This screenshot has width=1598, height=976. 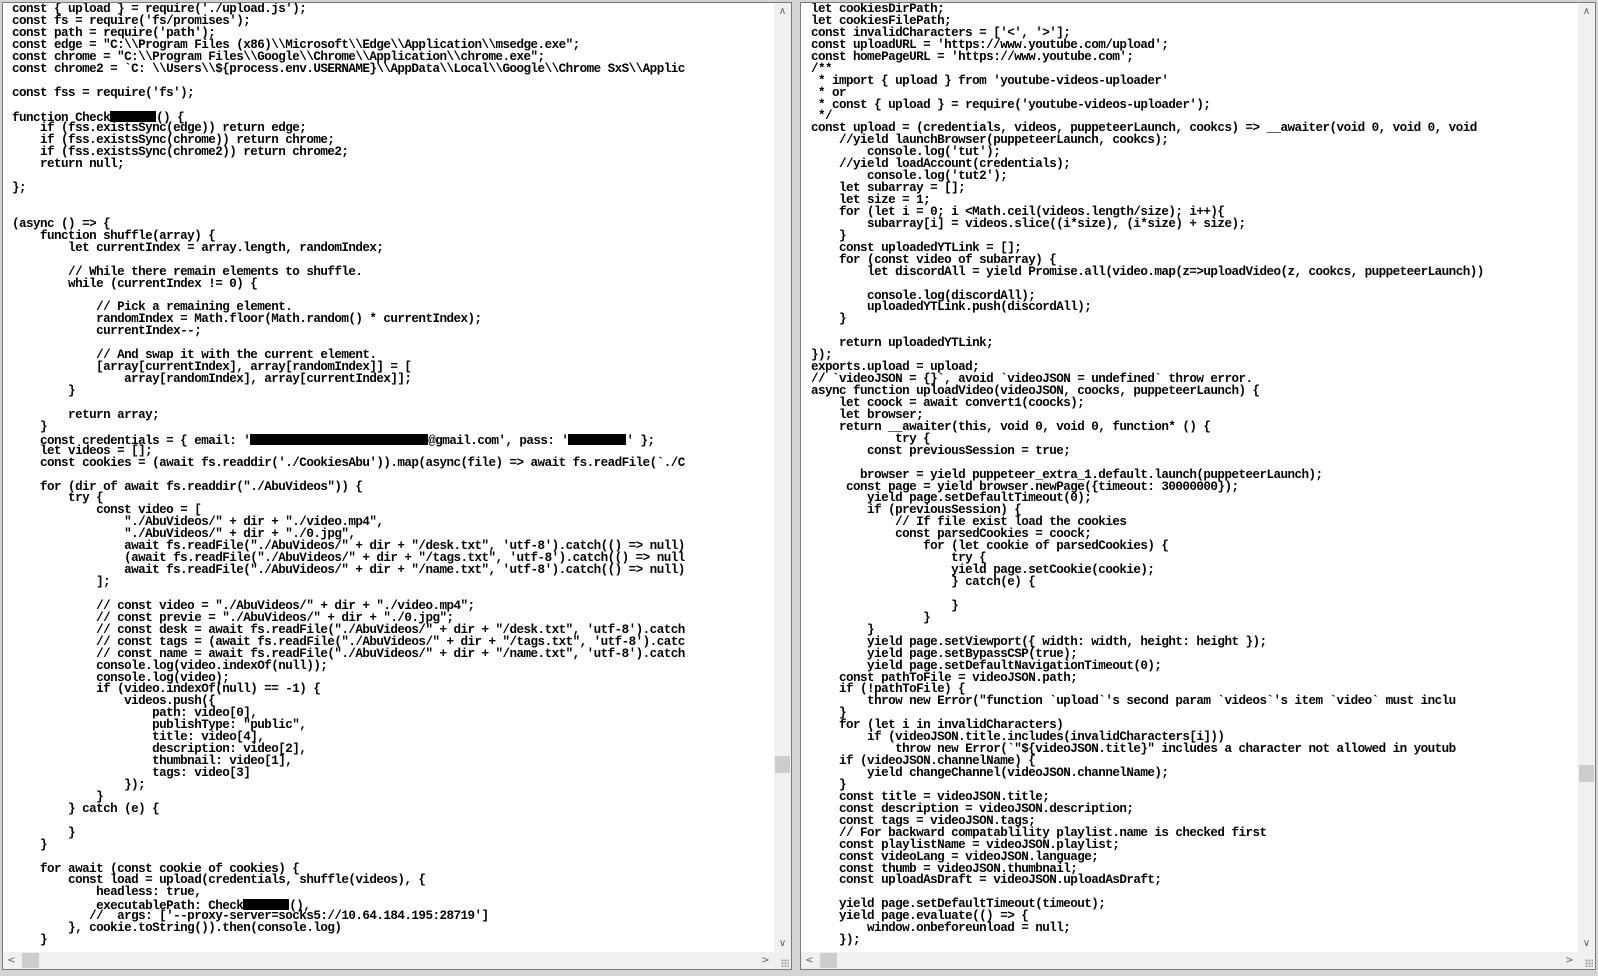 What do you see at coordinates (941, 928) in the screenshot?
I see `code-line: window.onbeforeunload = null;` at bounding box center [941, 928].